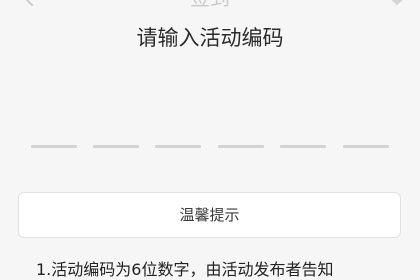 The image size is (420, 280). What do you see at coordinates (210, 5) in the screenshot?
I see `nav-title: 签到` at bounding box center [210, 5].